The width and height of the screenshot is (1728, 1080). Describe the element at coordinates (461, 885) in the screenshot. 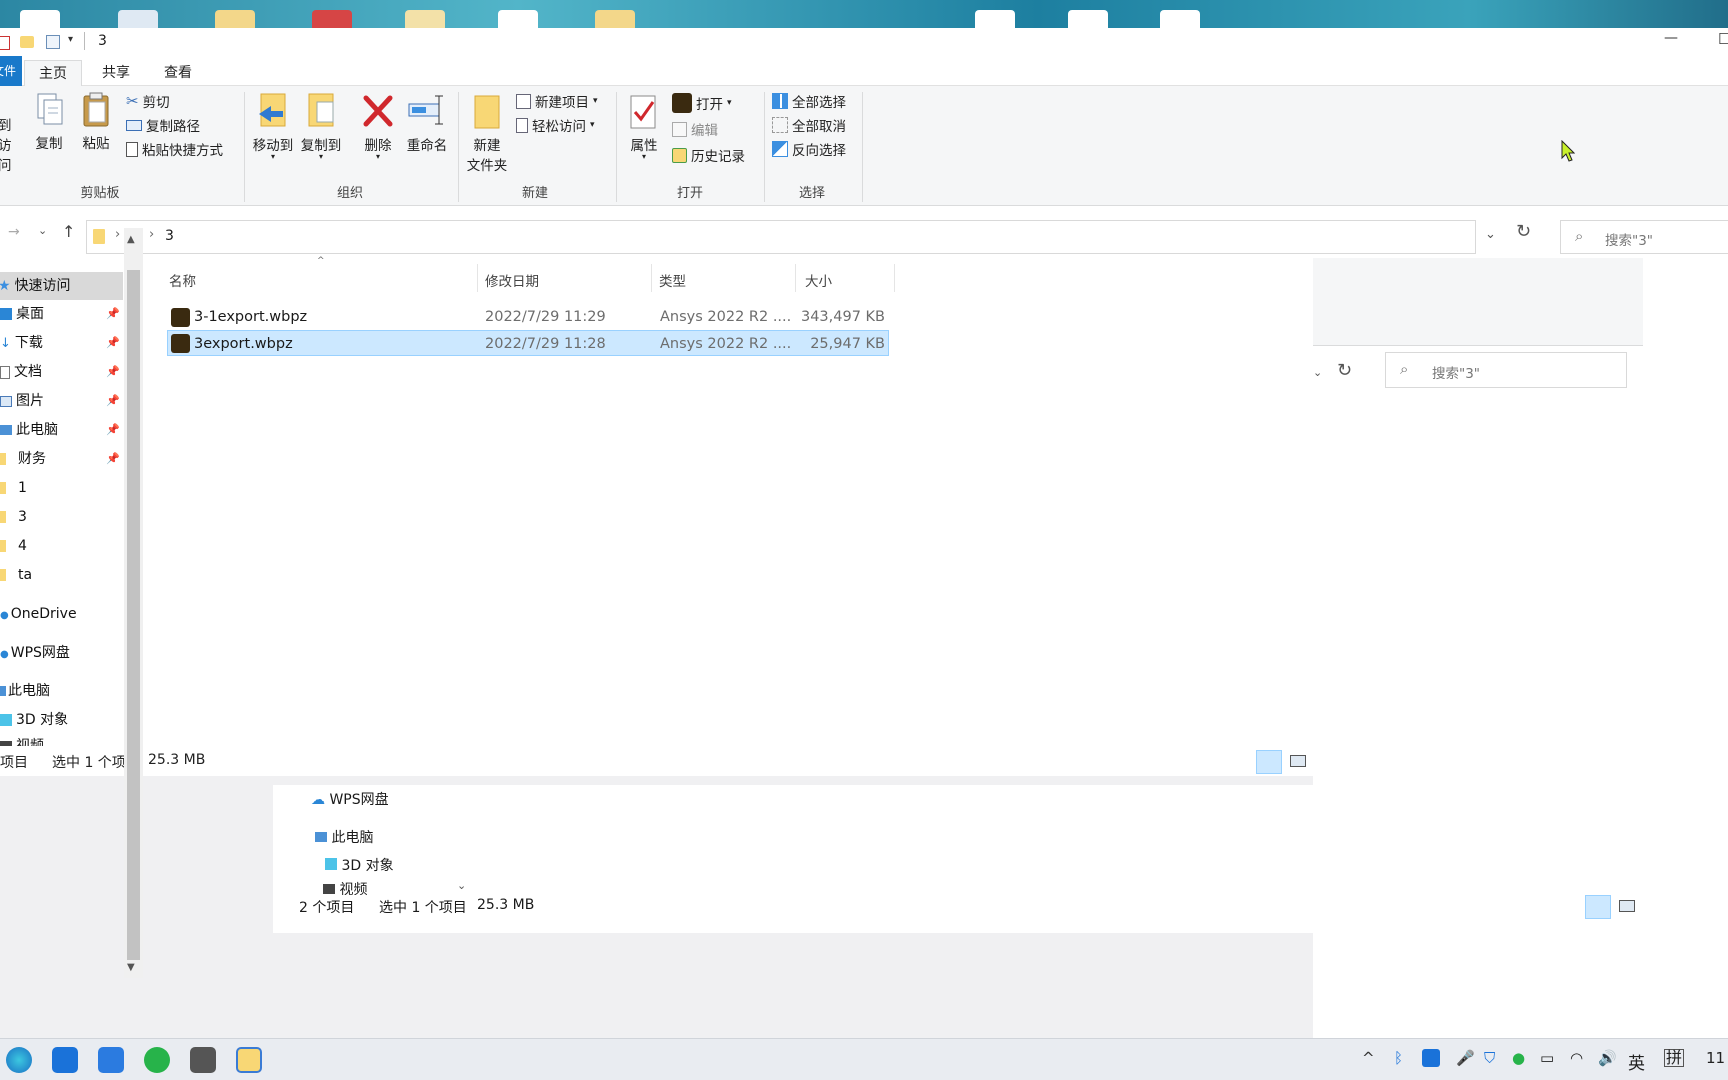

I see `ghost-scroll-down-icon: ⌄` at that location.